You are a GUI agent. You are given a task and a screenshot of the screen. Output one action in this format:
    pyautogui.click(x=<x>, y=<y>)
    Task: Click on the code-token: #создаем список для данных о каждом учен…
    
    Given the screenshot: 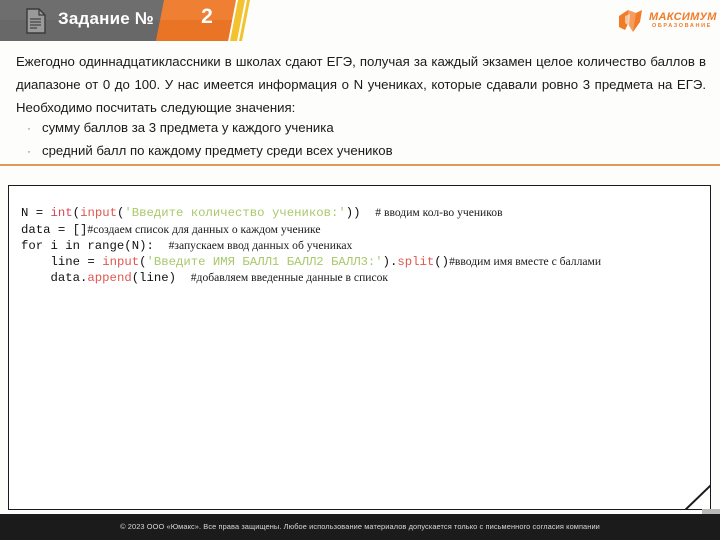 What is the action you would take?
    pyautogui.click(x=204, y=229)
    